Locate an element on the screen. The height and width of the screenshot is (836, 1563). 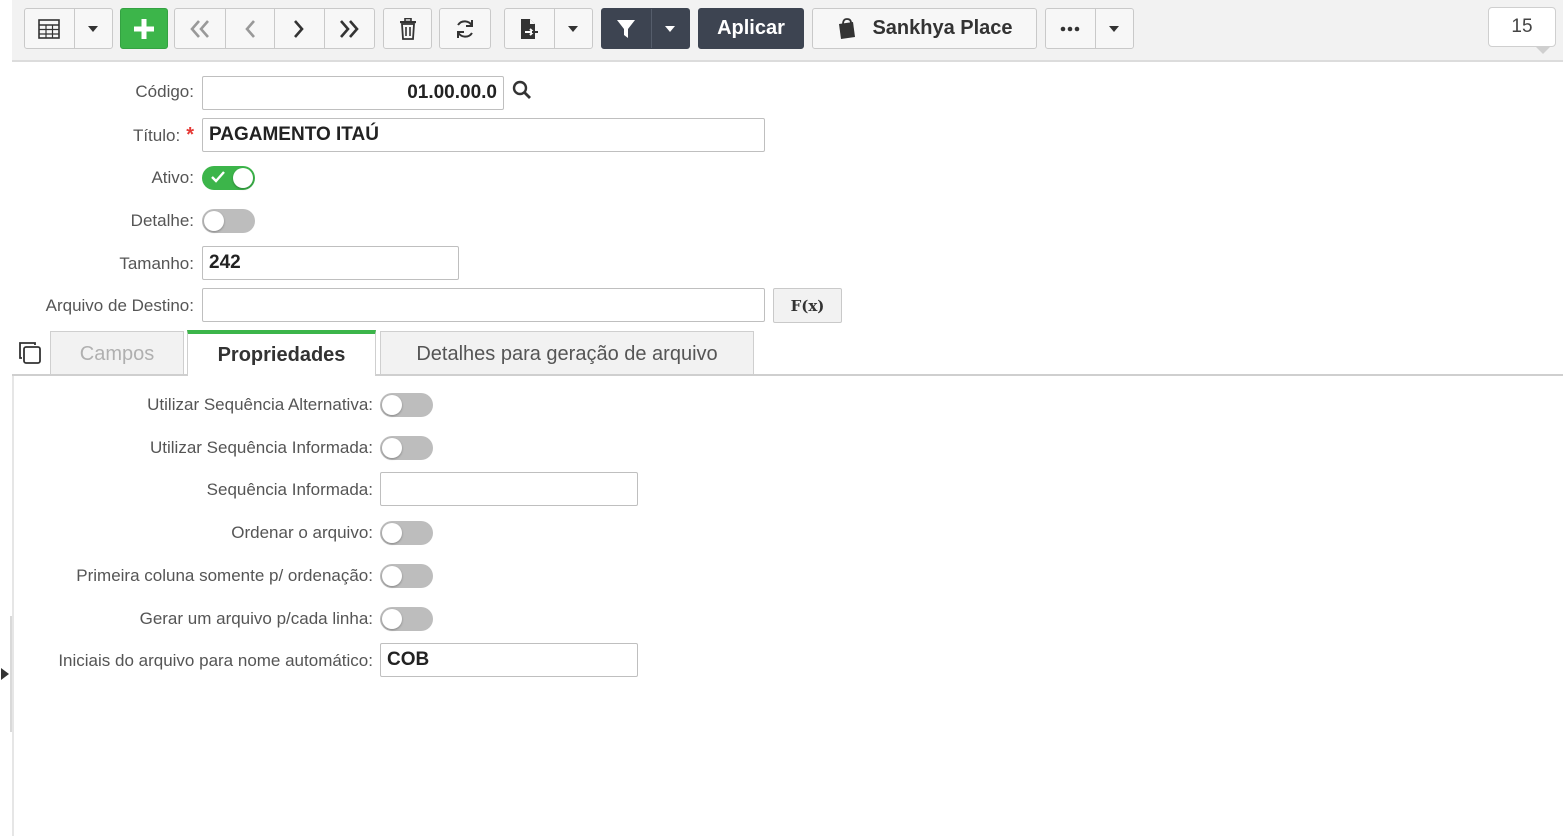
add-button is located at coordinates (144, 28).